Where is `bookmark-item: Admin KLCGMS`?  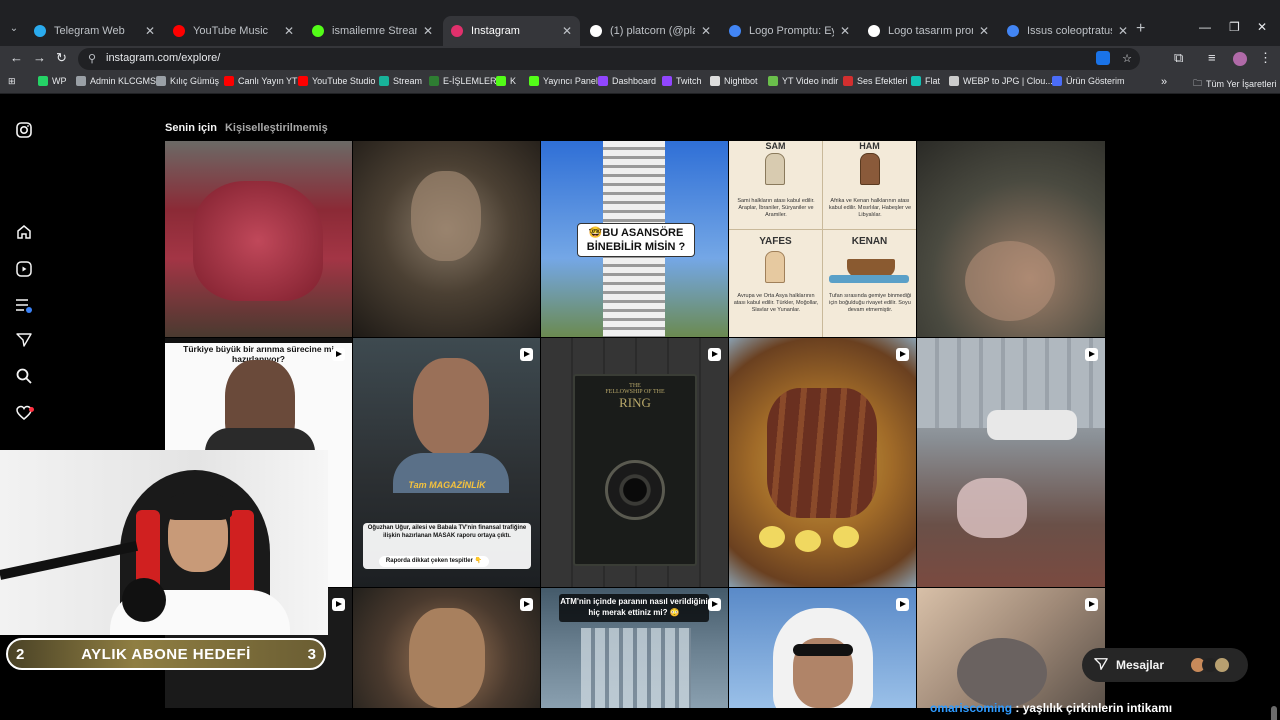
bookmark-item: Admin KLCGMS is located at coordinates (116, 81).